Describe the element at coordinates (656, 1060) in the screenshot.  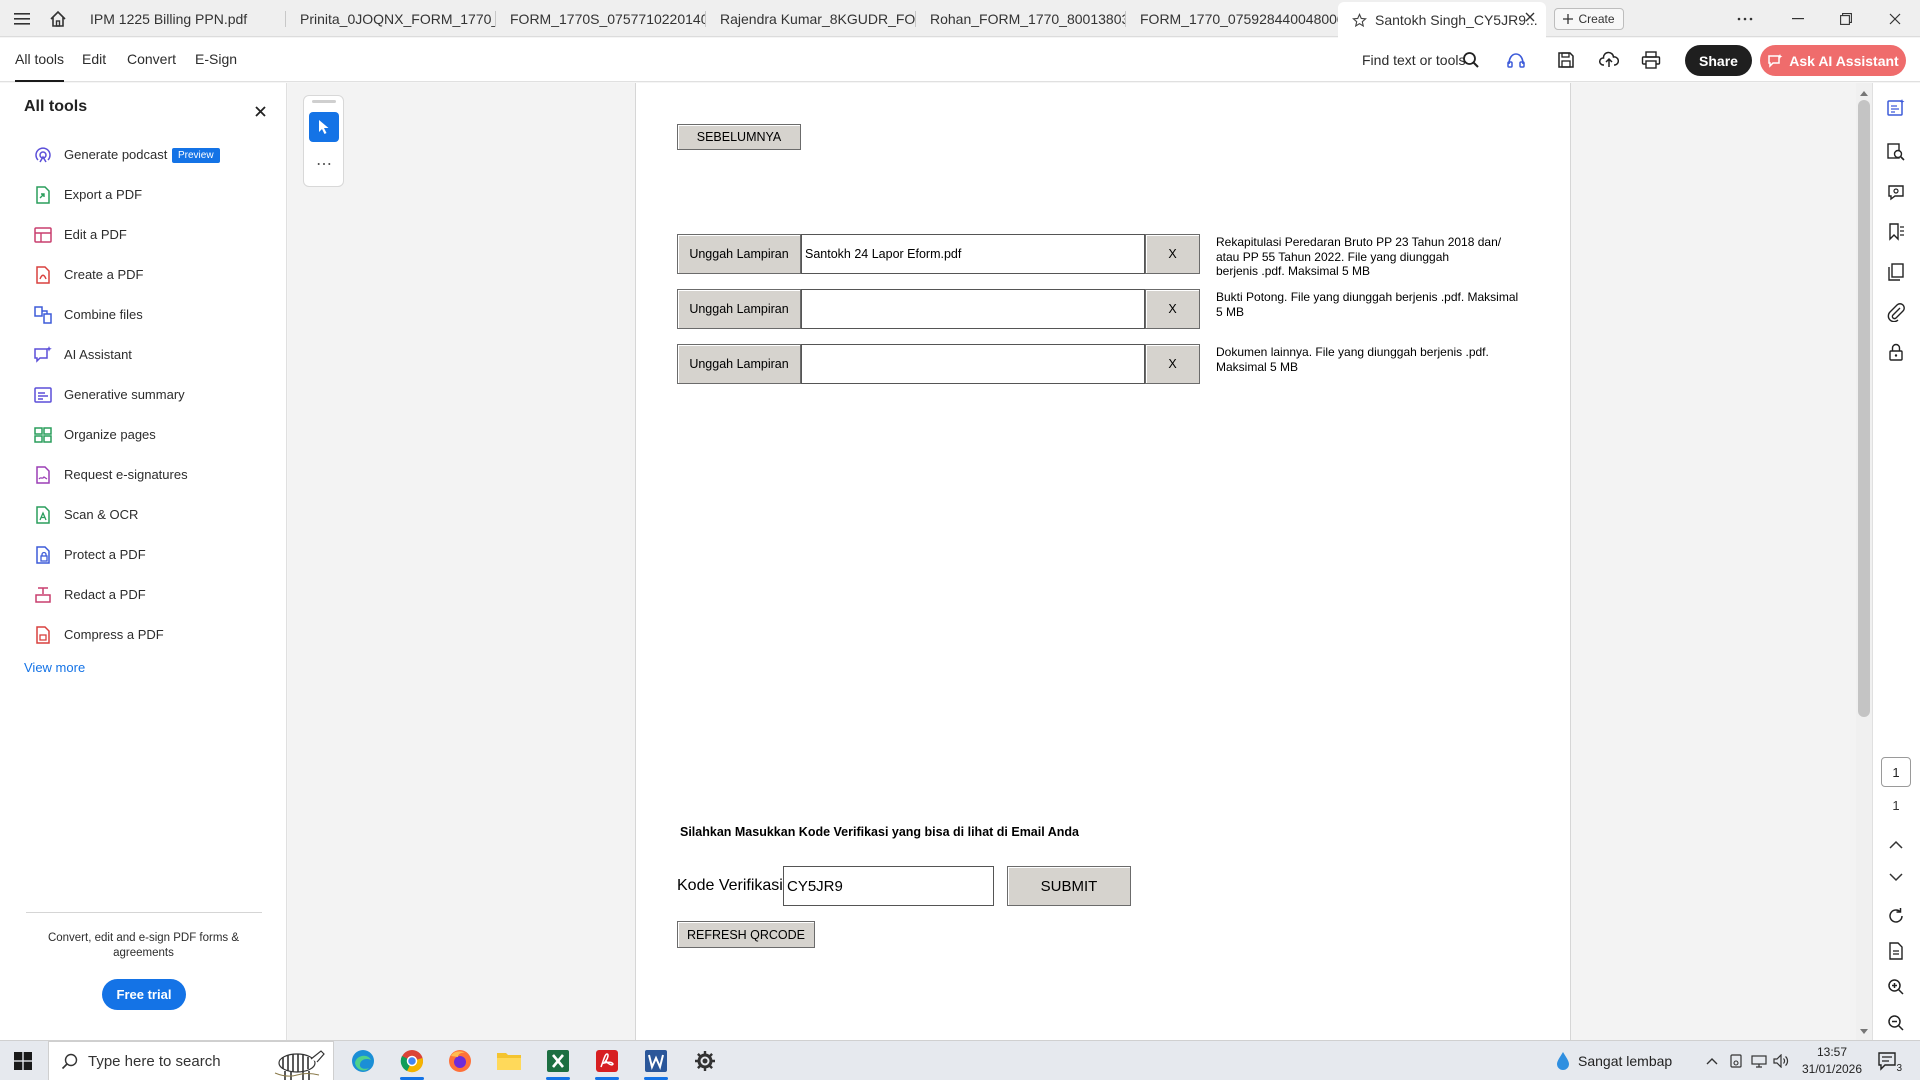
I see `word-app-icon` at that location.